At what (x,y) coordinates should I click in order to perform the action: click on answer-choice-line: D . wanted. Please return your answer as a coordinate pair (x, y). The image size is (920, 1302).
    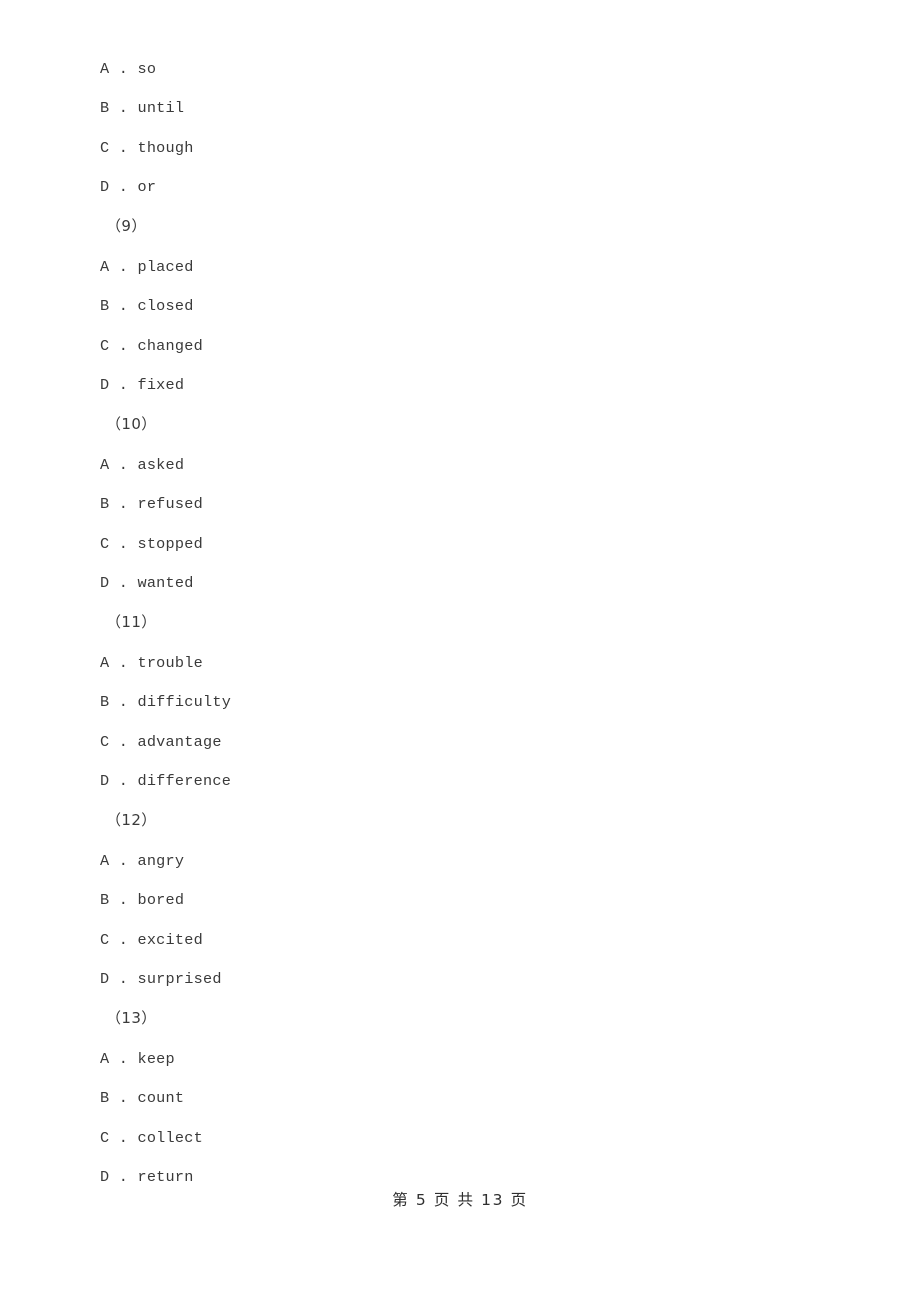
    Looking at the image, I should click on (147, 583).